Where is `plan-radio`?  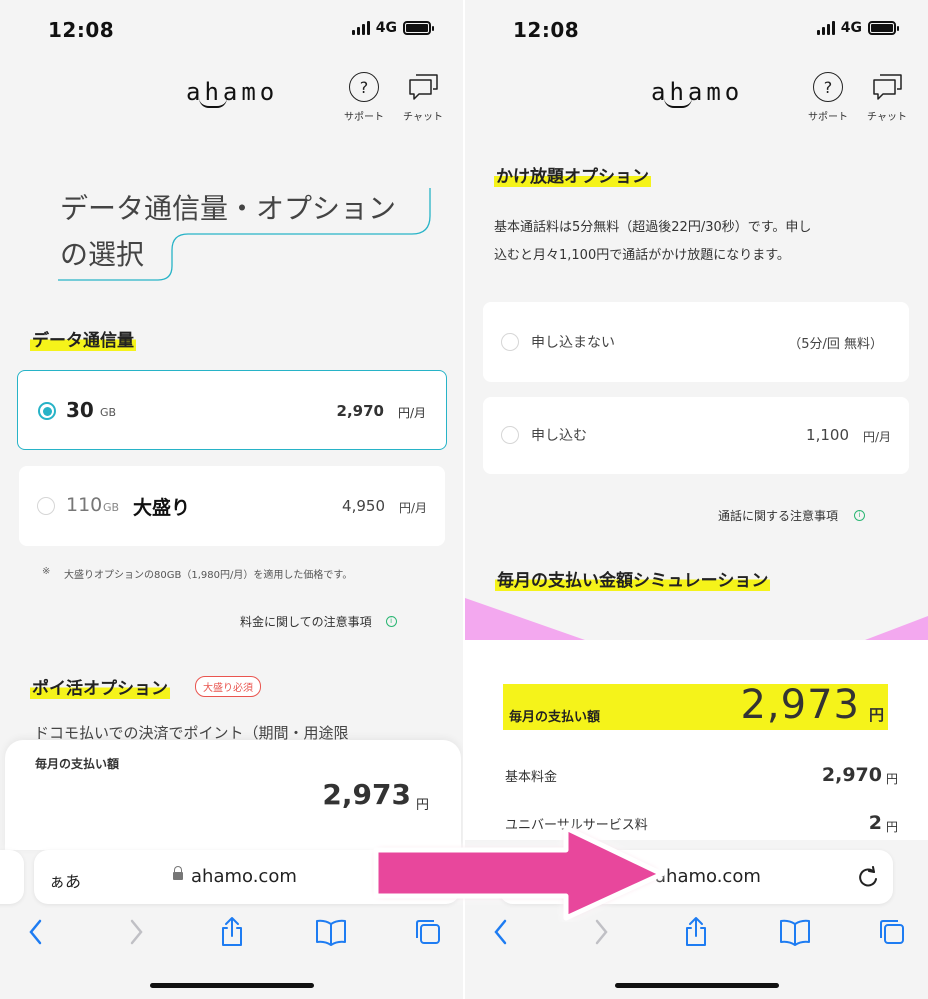
plan-radio is located at coordinates (46, 506).